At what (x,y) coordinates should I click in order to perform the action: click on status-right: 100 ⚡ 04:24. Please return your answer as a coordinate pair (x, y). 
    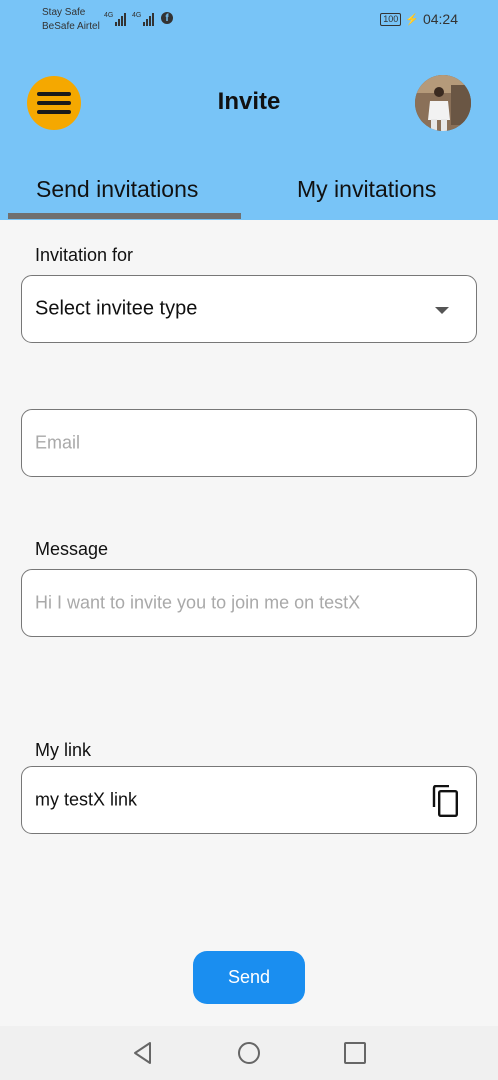
    Looking at the image, I should click on (419, 19).